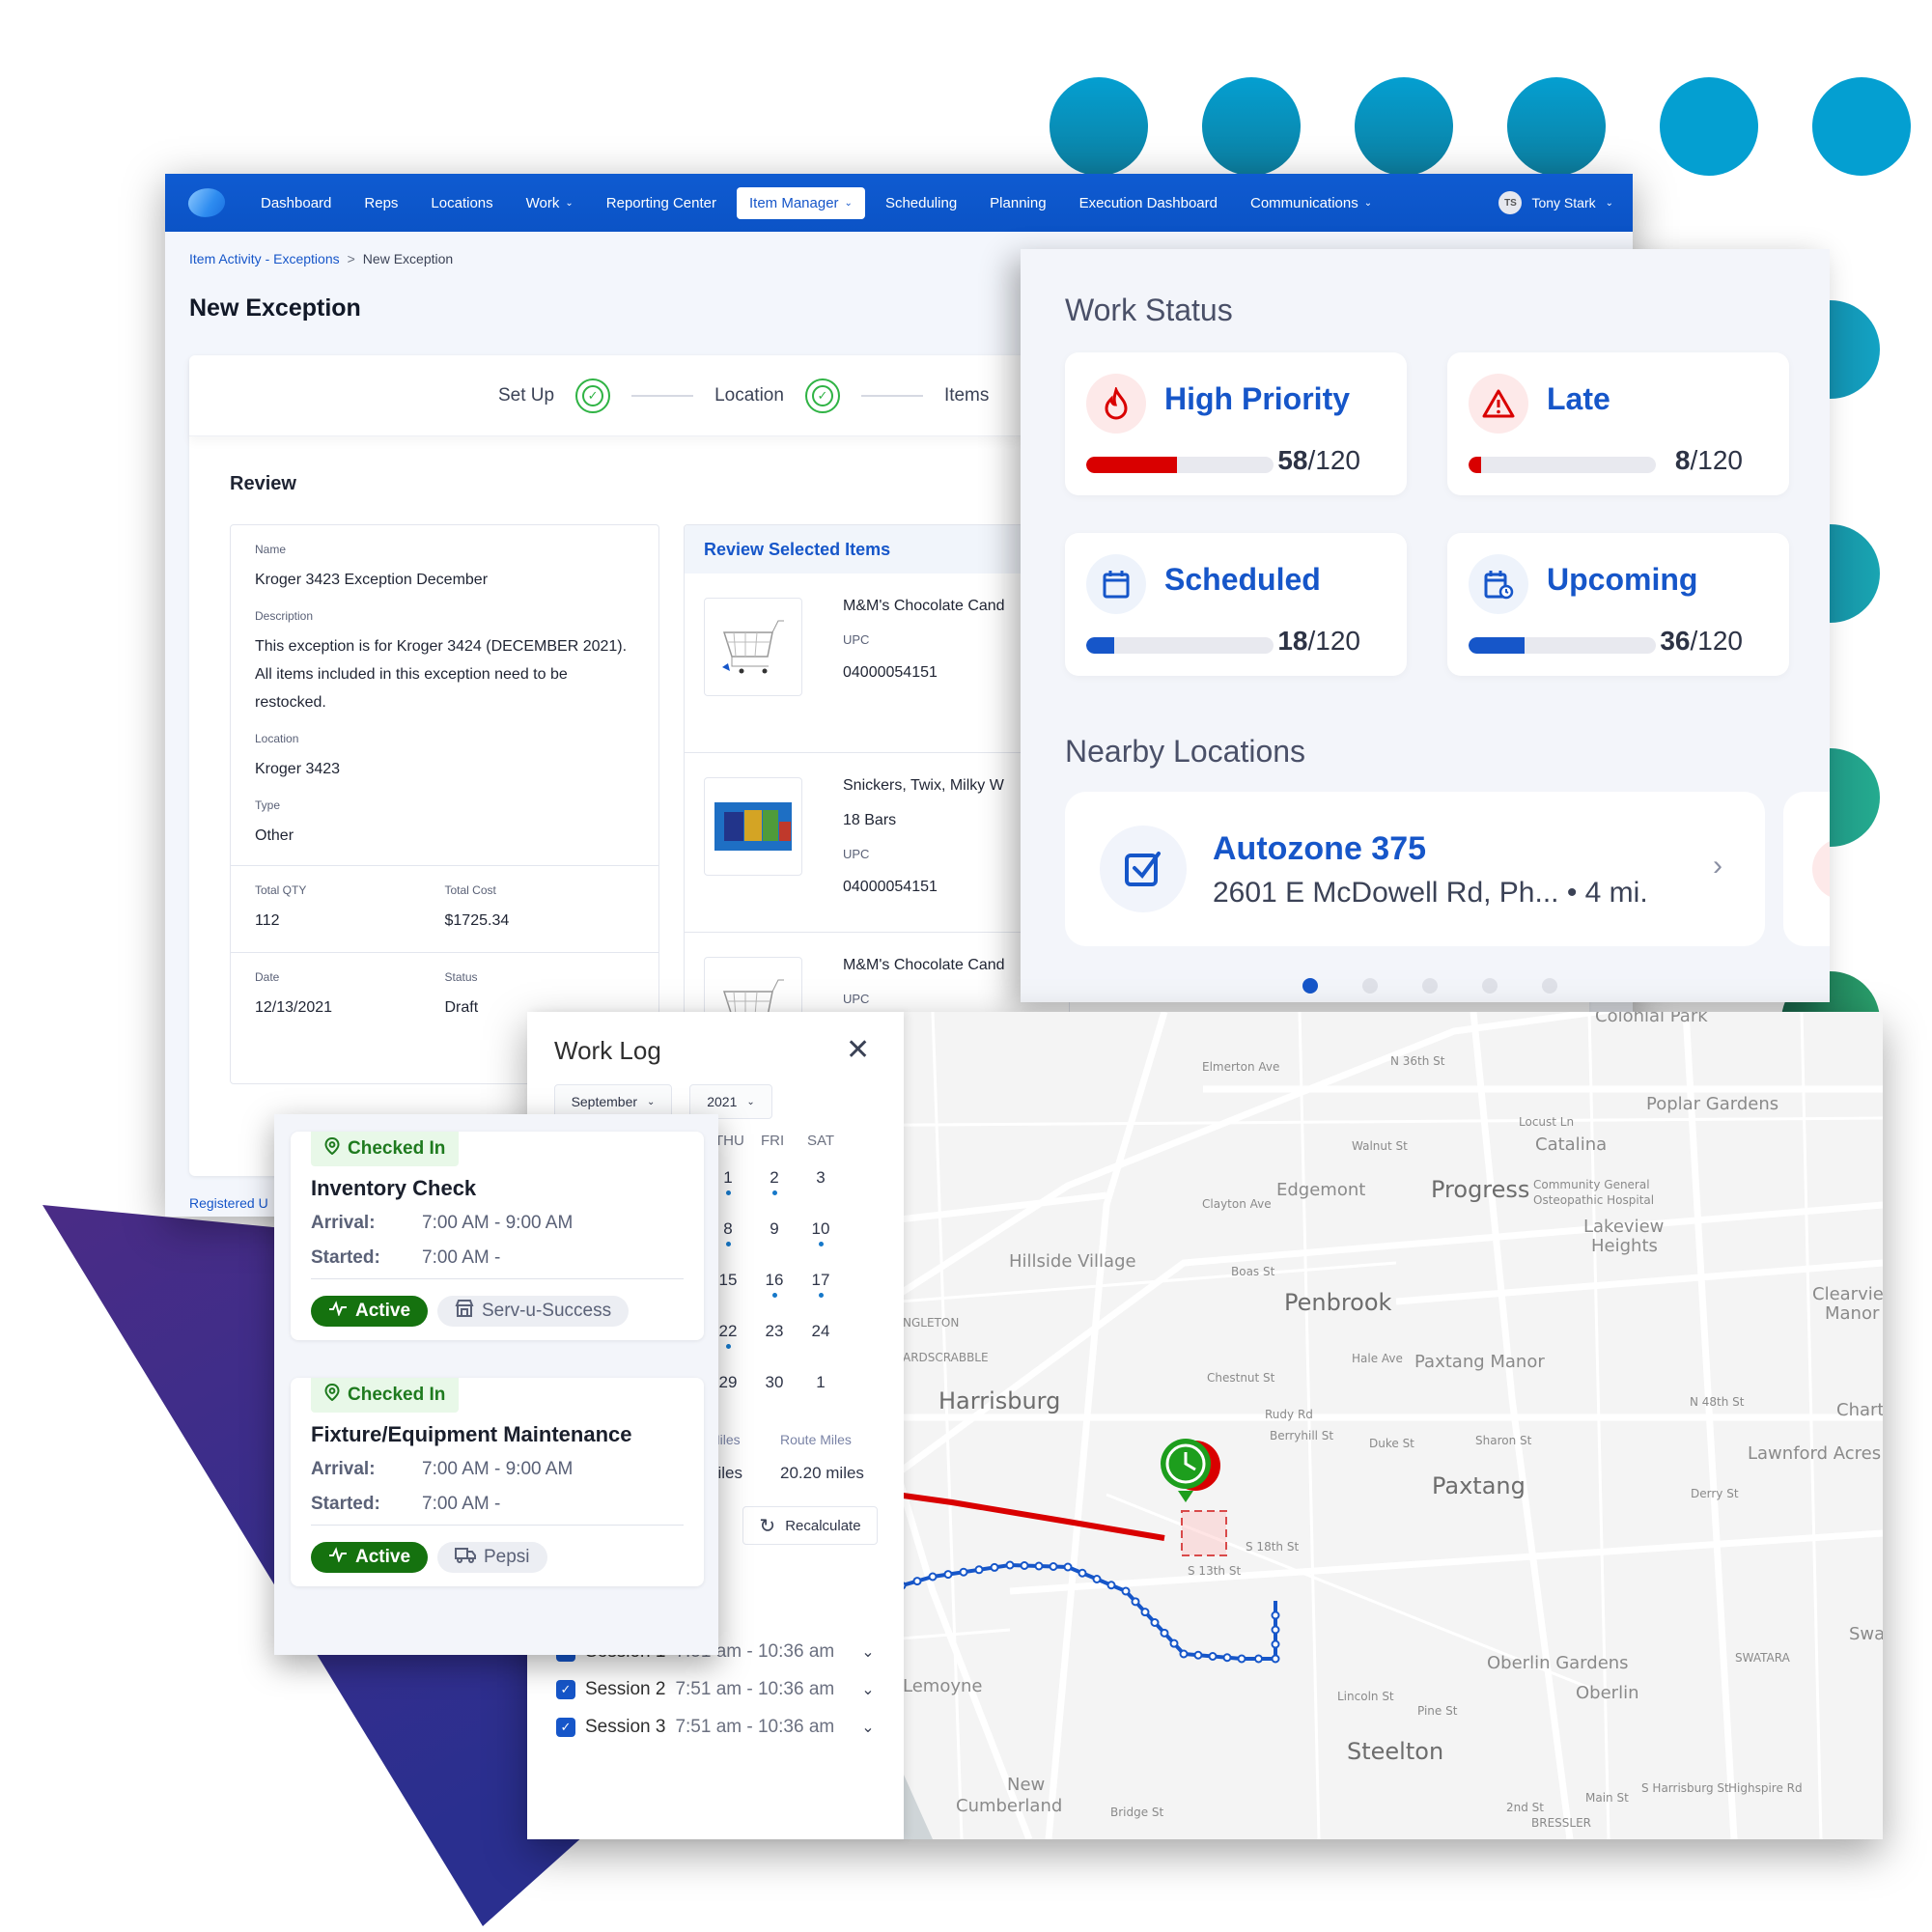 Image resolution: width=1932 pixels, height=1932 pixels. Describe the element at coordinates (1860, 1410) in the screenshot. I see `map-label: Chartwood` at that location.